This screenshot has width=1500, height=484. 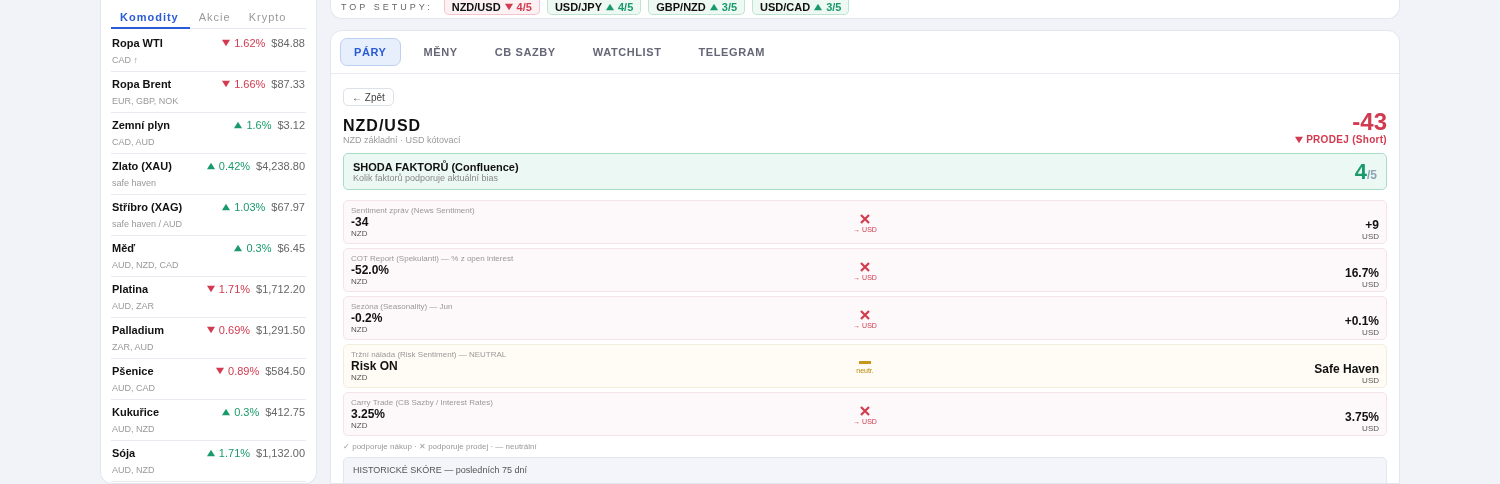 What do you see at coordinates (208, 420) in the screenshot?
I see `commodity-item: Kukuřice 0.3% $412.75 AUD, NZD` at bounding box center [208, 420].